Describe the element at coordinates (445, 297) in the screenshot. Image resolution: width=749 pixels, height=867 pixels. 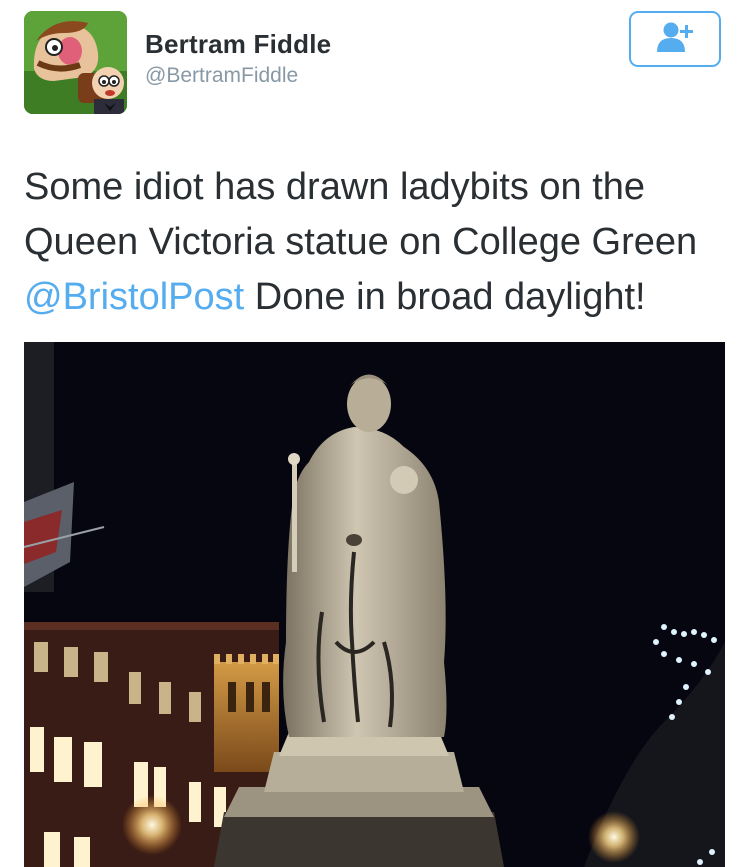
I see `tweet-text-part: Done in broad daylight!` at that location.